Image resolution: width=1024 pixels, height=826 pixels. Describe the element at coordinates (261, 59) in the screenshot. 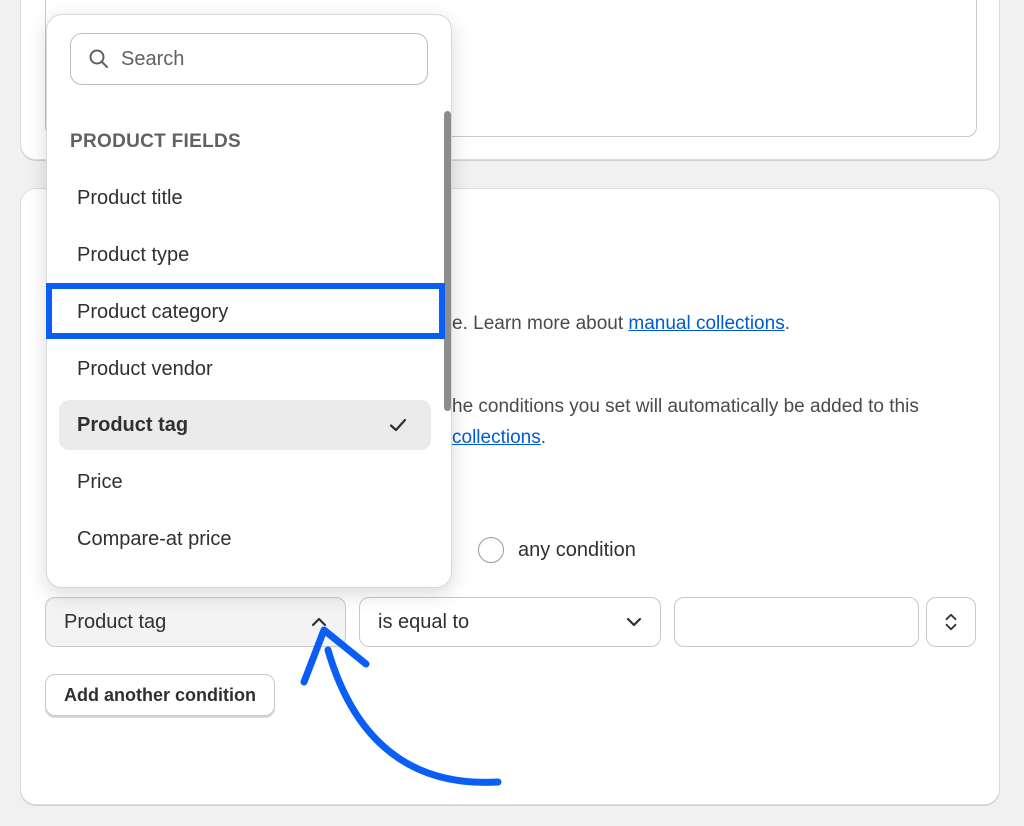

I see `search-input` at that location.